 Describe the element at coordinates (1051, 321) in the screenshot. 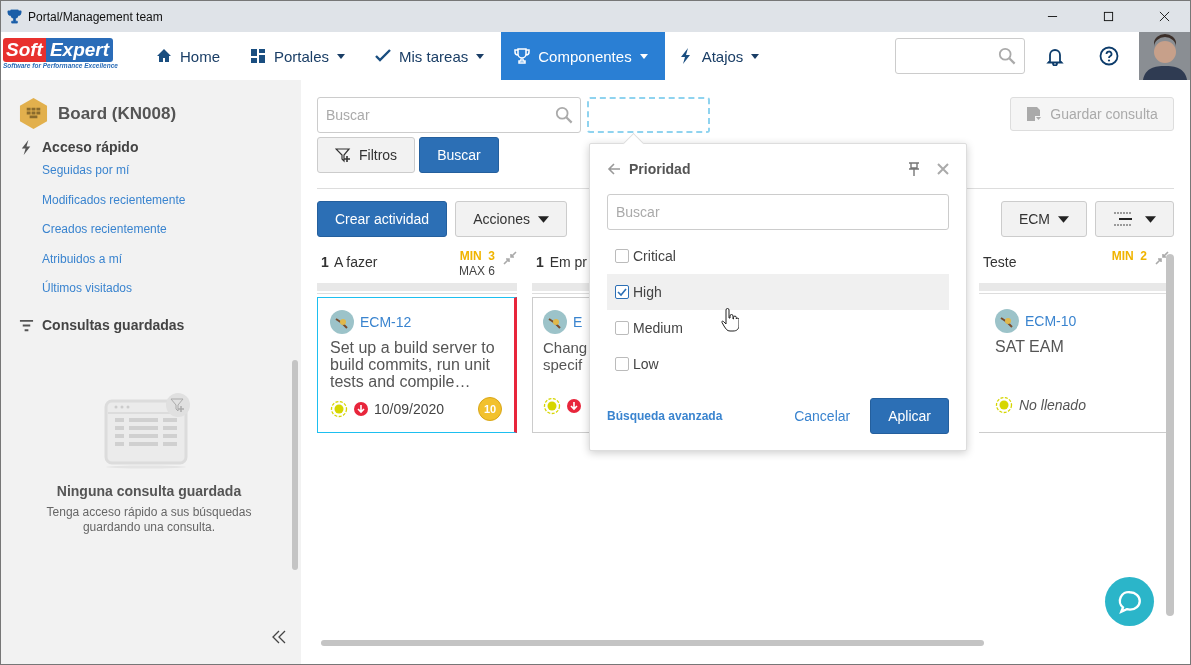

I see `card-id-link: ECM-10` at that location.